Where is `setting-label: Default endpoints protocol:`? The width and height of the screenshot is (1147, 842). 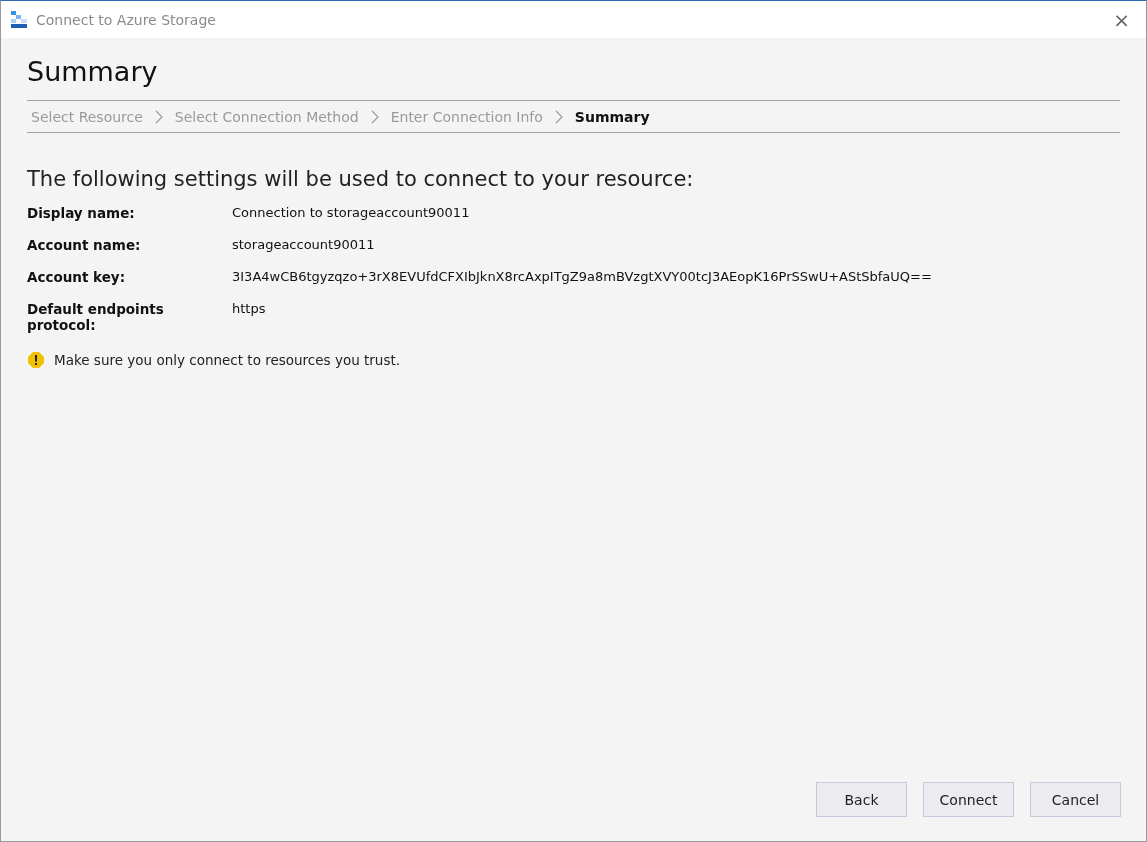
setting-label: Default endpoints protocol: is located at coordinates (96, 317).